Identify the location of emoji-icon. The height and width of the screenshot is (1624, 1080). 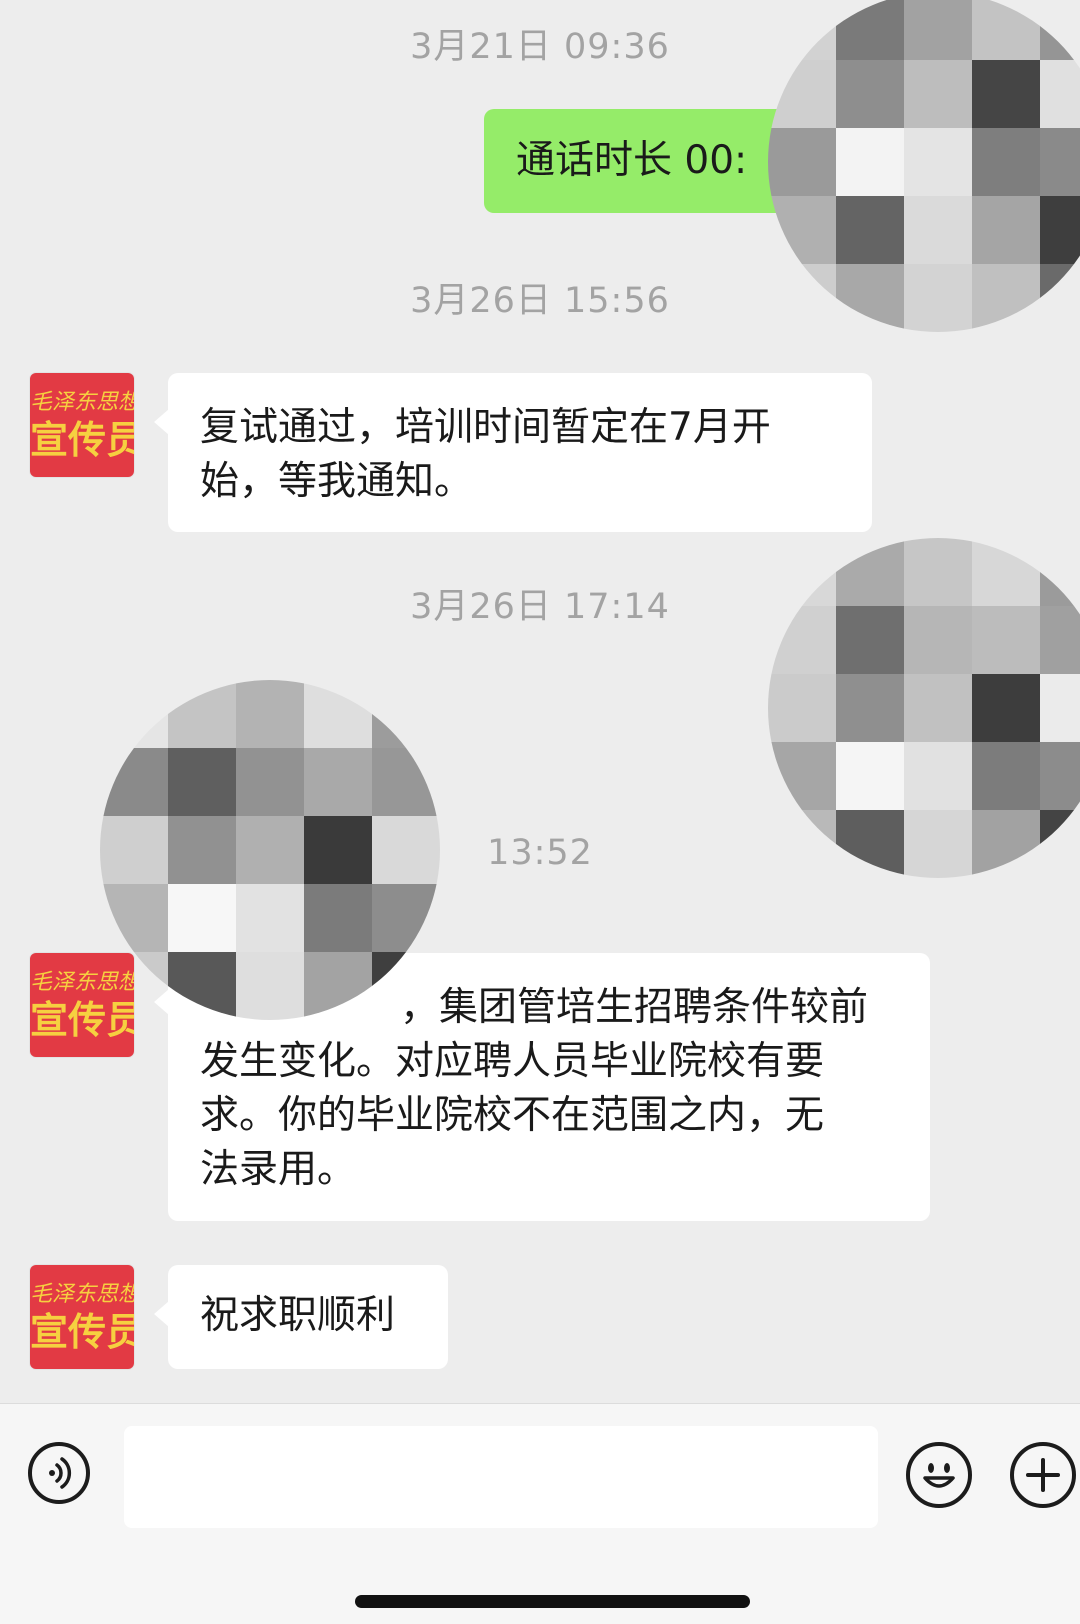
(939, 1475).